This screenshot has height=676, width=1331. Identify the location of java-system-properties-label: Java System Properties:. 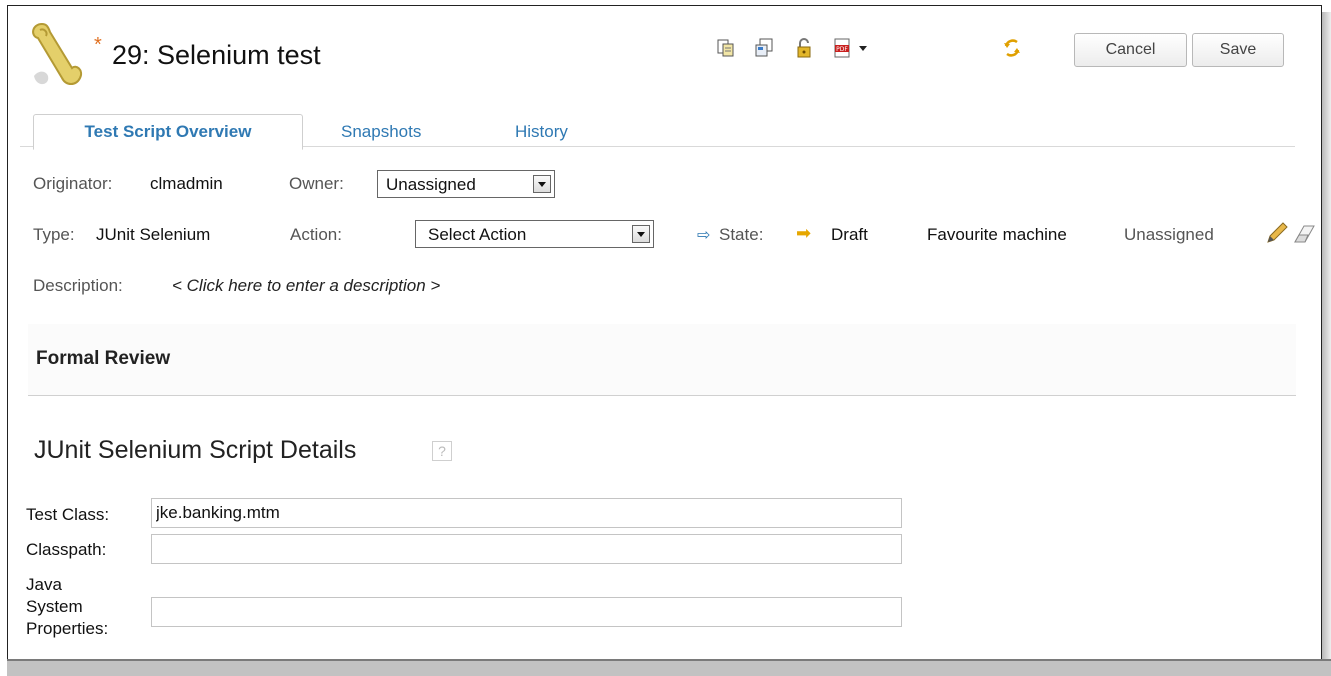
(67, 607).